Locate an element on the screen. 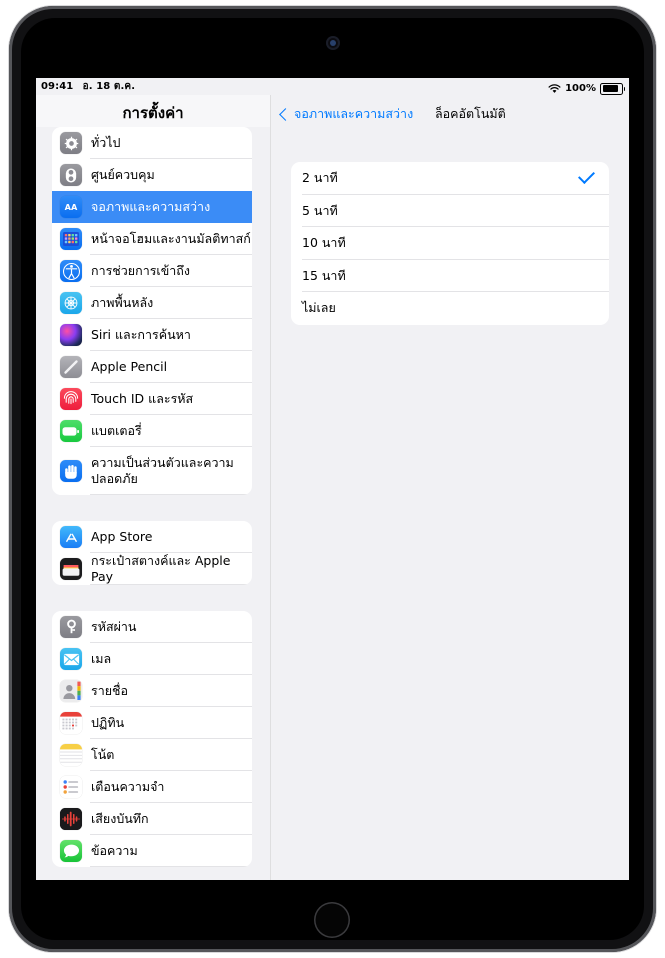  sidebar-item-mail: เมล is located at coordinates (152, 659).